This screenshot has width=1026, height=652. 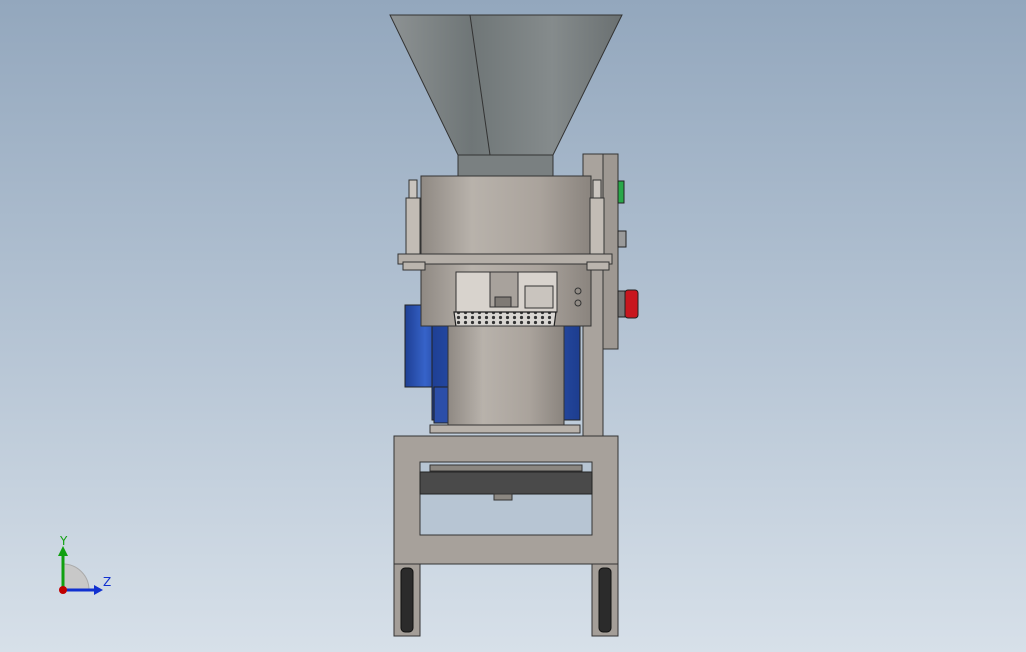 I want to click on right-leg, so click(x=605, y=600).